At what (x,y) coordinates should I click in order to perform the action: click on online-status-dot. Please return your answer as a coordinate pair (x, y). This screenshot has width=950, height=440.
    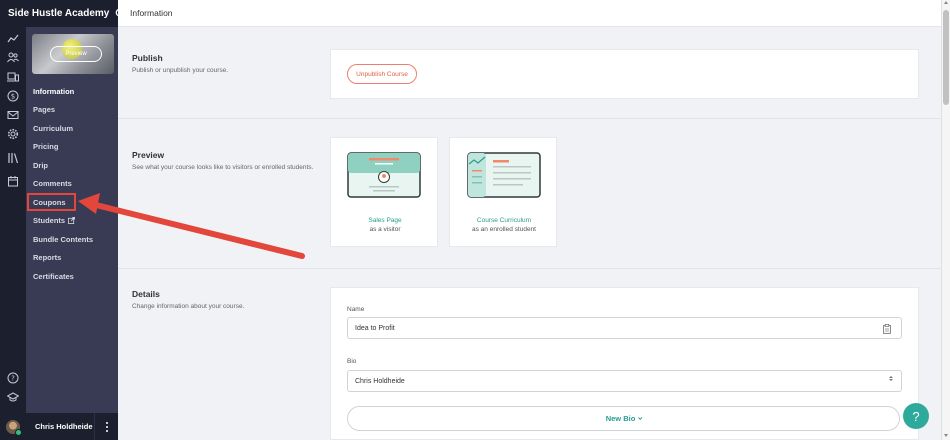
    Looking at the image, I should click on (18, 432).